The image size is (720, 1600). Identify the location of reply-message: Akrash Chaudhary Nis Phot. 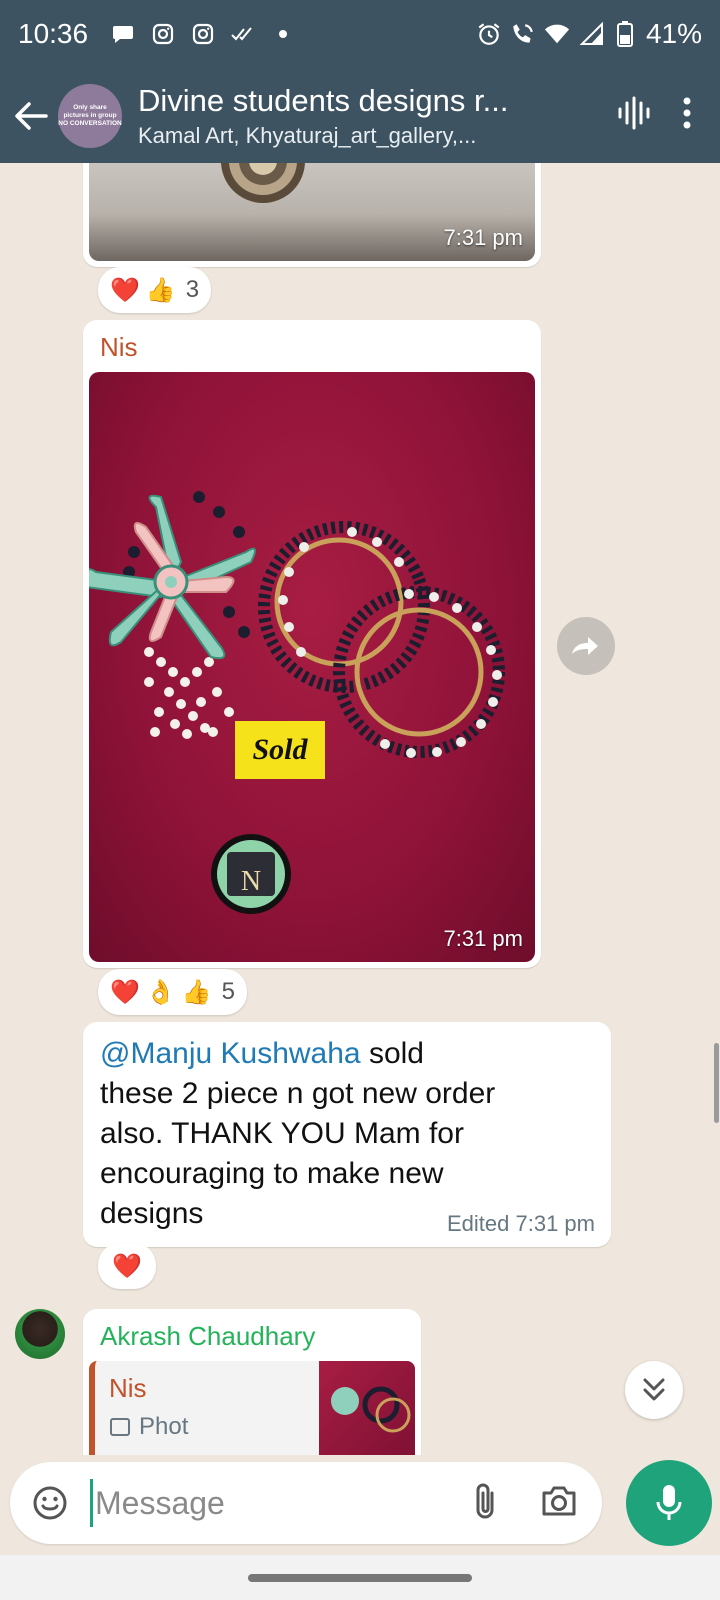
(252, 1382).